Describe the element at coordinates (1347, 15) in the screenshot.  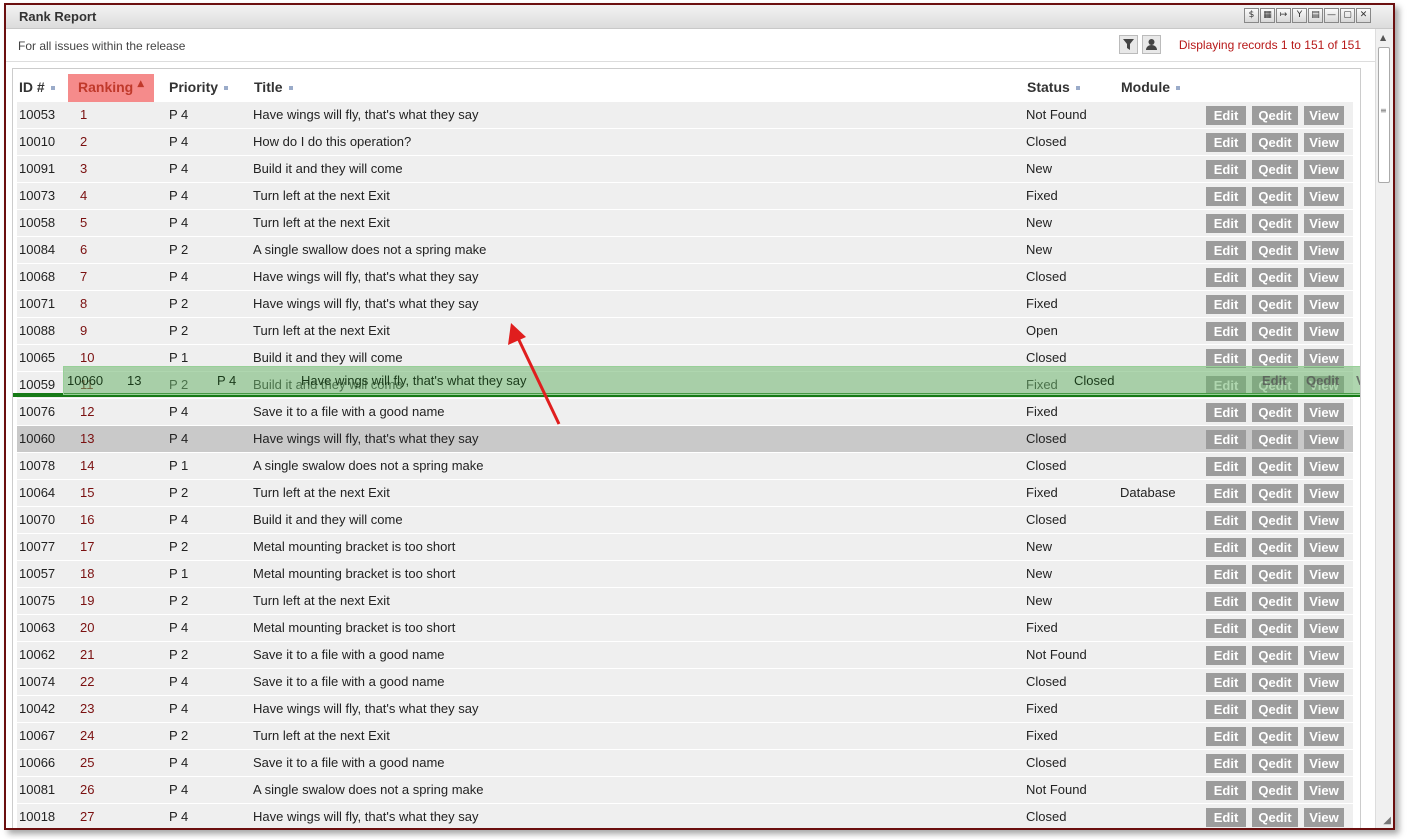
I see `maximize-icon: ▢` at that location.